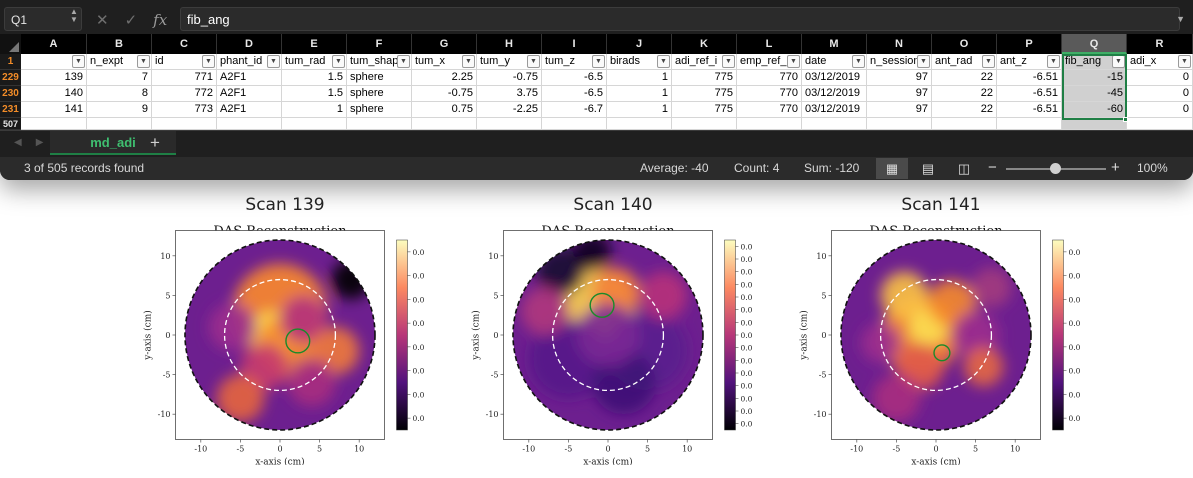 Image resolution: width=1193 pixels, height=478 pixels. Describe the element at coordinates (1094, 94) in the screenshot. I see `cell-q: -45` at that location.